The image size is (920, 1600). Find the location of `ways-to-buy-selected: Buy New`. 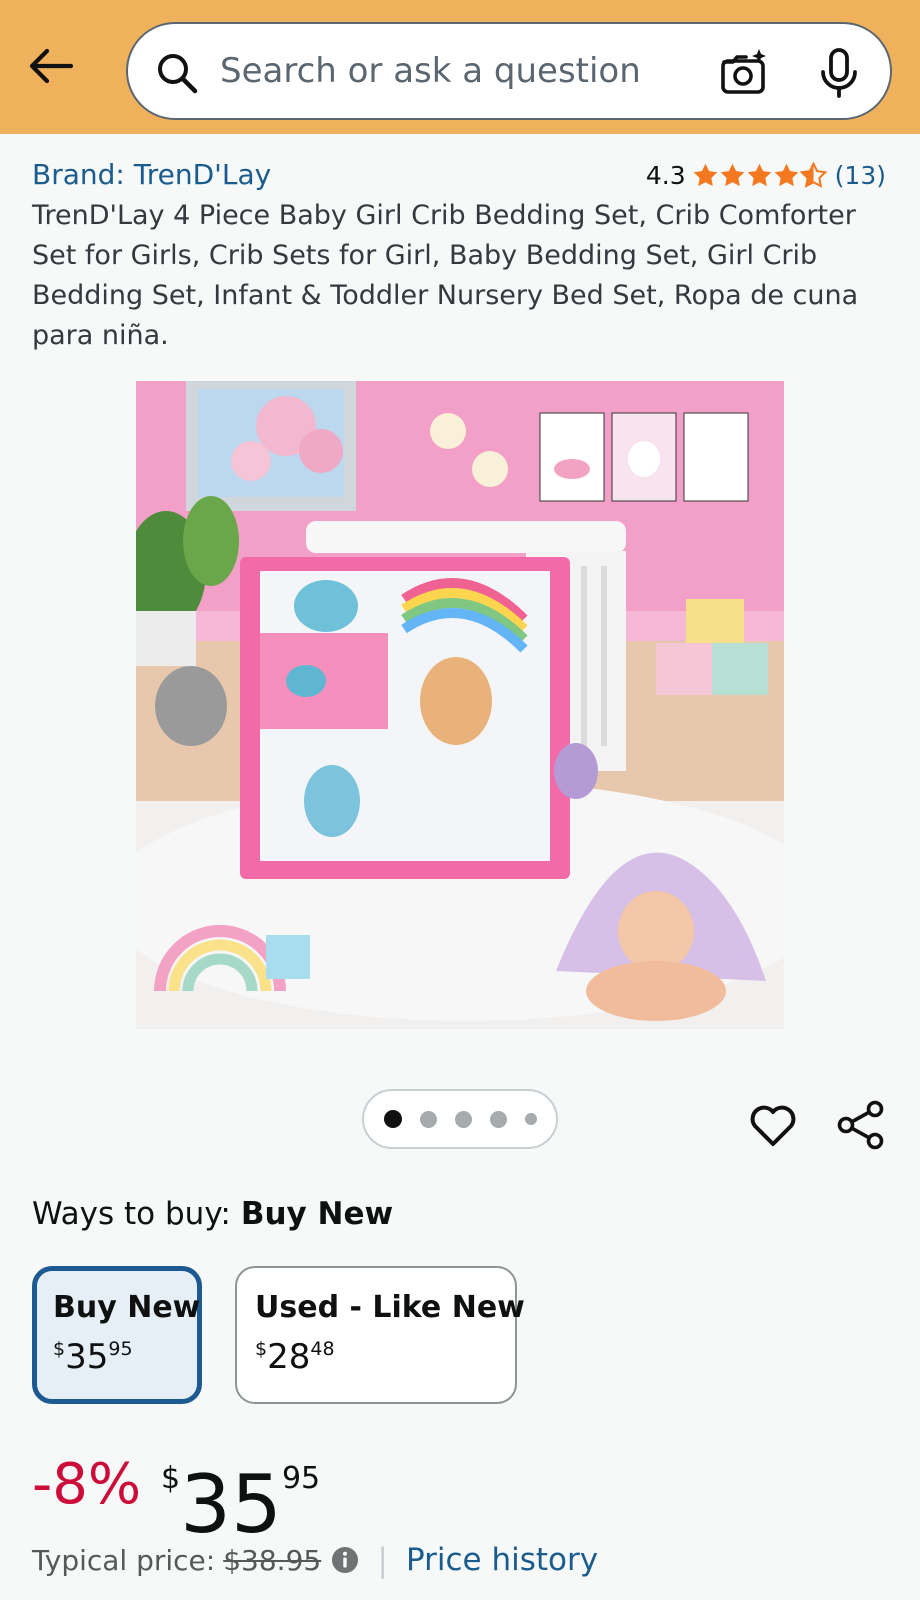

ways-to-buy-selected: Buy New is located at coordinates (317, 1214).